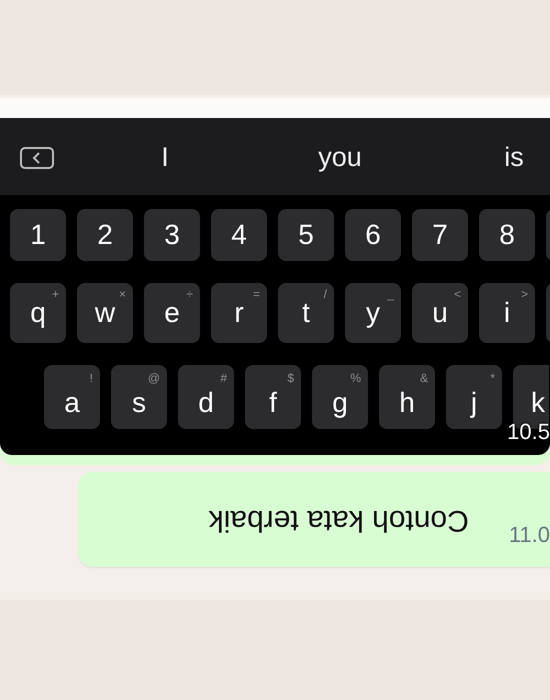  Describe the element at coordinates (325, 294) in the screenshot. I see `key-hint: /` at that location.